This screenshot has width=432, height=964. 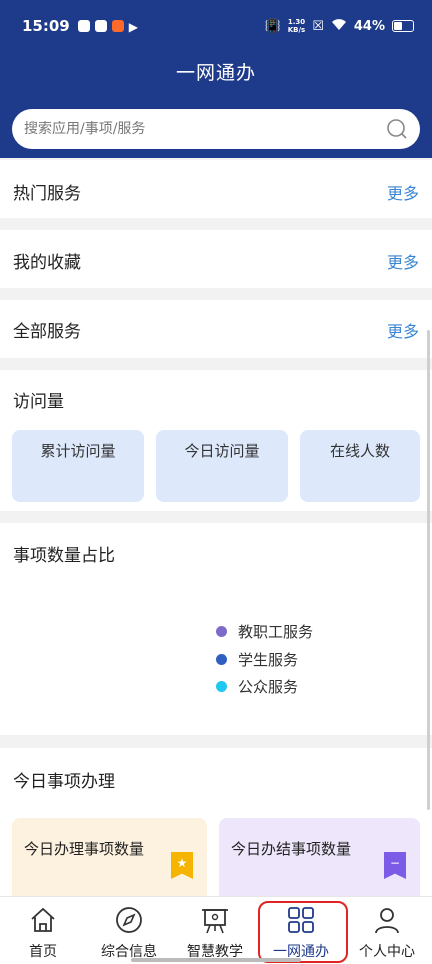 What do you see at coordinates (395, 865) in the screenshot?
I see `minus-bookmark-icon: −` at bounding box center [395, 865].